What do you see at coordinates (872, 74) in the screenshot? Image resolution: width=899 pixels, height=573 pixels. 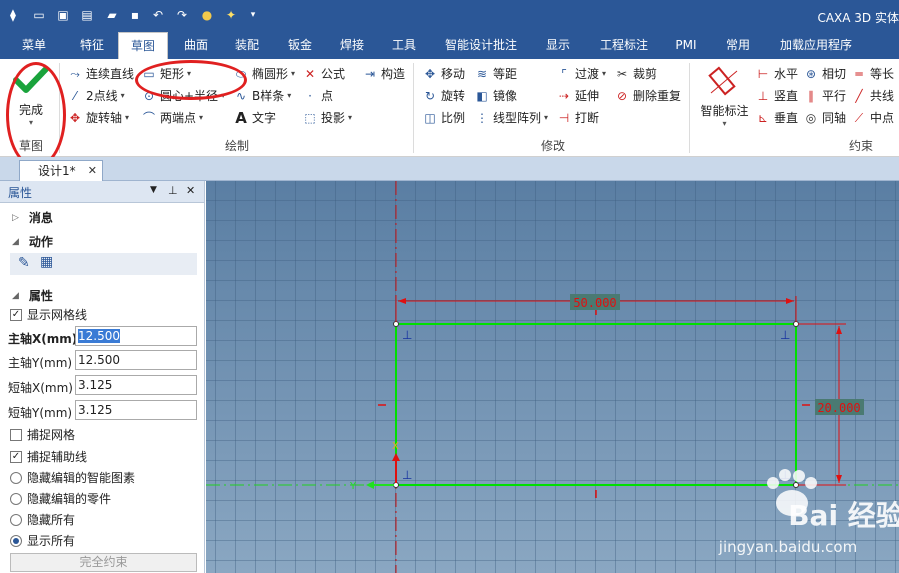 I see `equal-constraint-button: ═ 等长` at bounding box center [872, 74].